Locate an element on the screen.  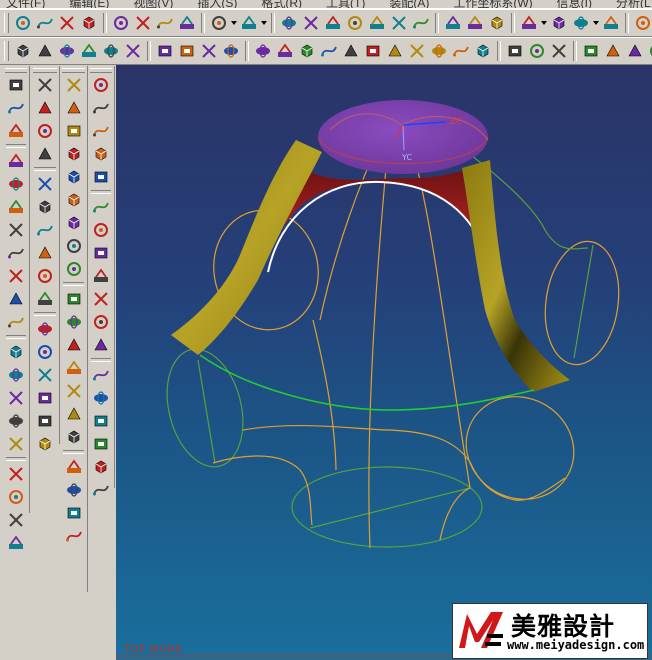
arc-icon is located at coordinates (67, 51).